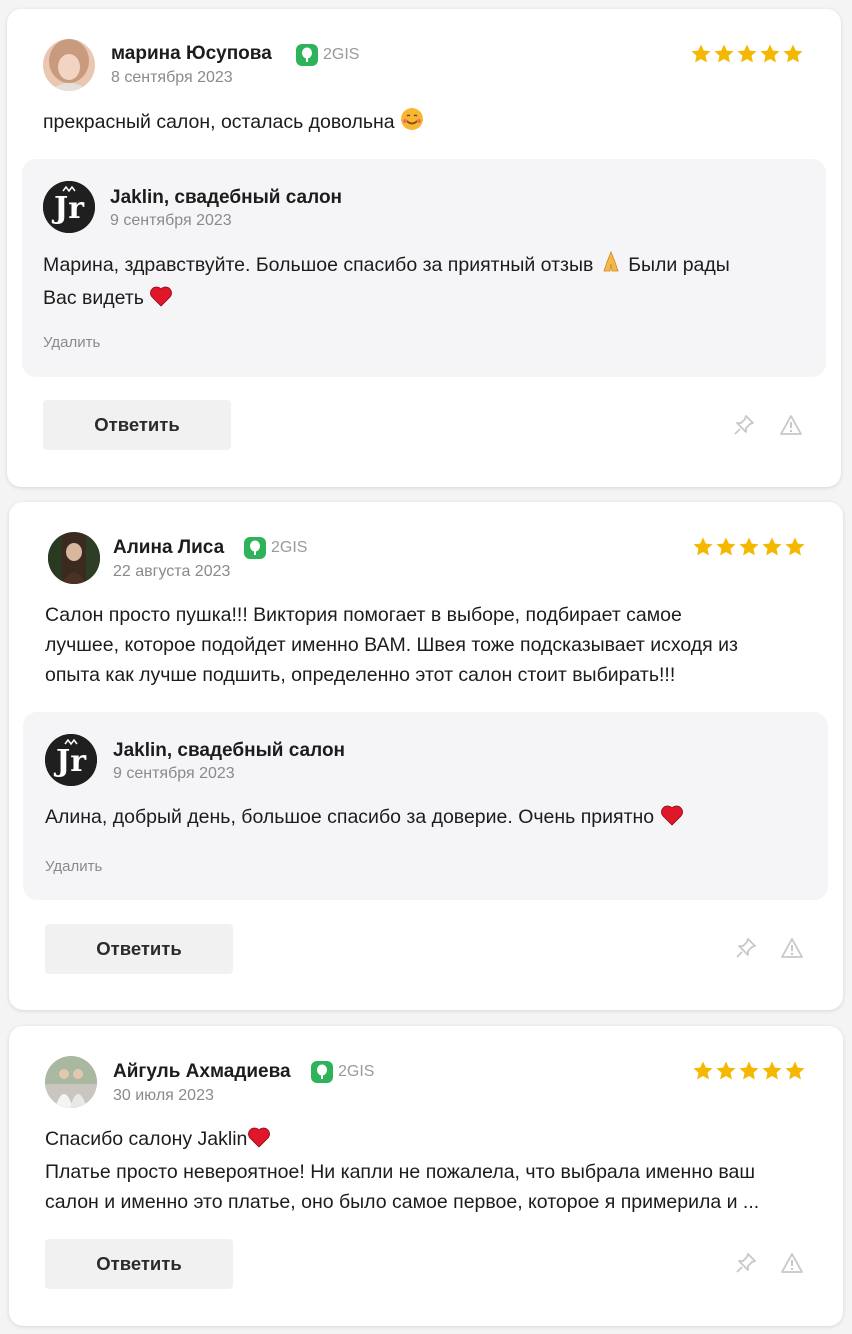 Image resolution: width=852 pixels, height=1334 pixels. What do you see at coordinates (191, 54) in the screenshot?
I see `author-name: марина Юсупова` at bounding box center [191, 54].